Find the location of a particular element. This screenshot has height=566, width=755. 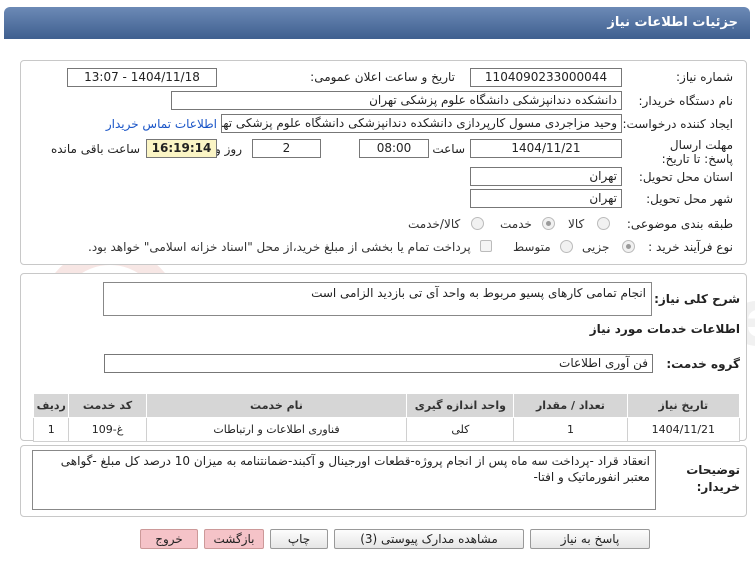

city-field: تهران is located at coordinates (546, 198).